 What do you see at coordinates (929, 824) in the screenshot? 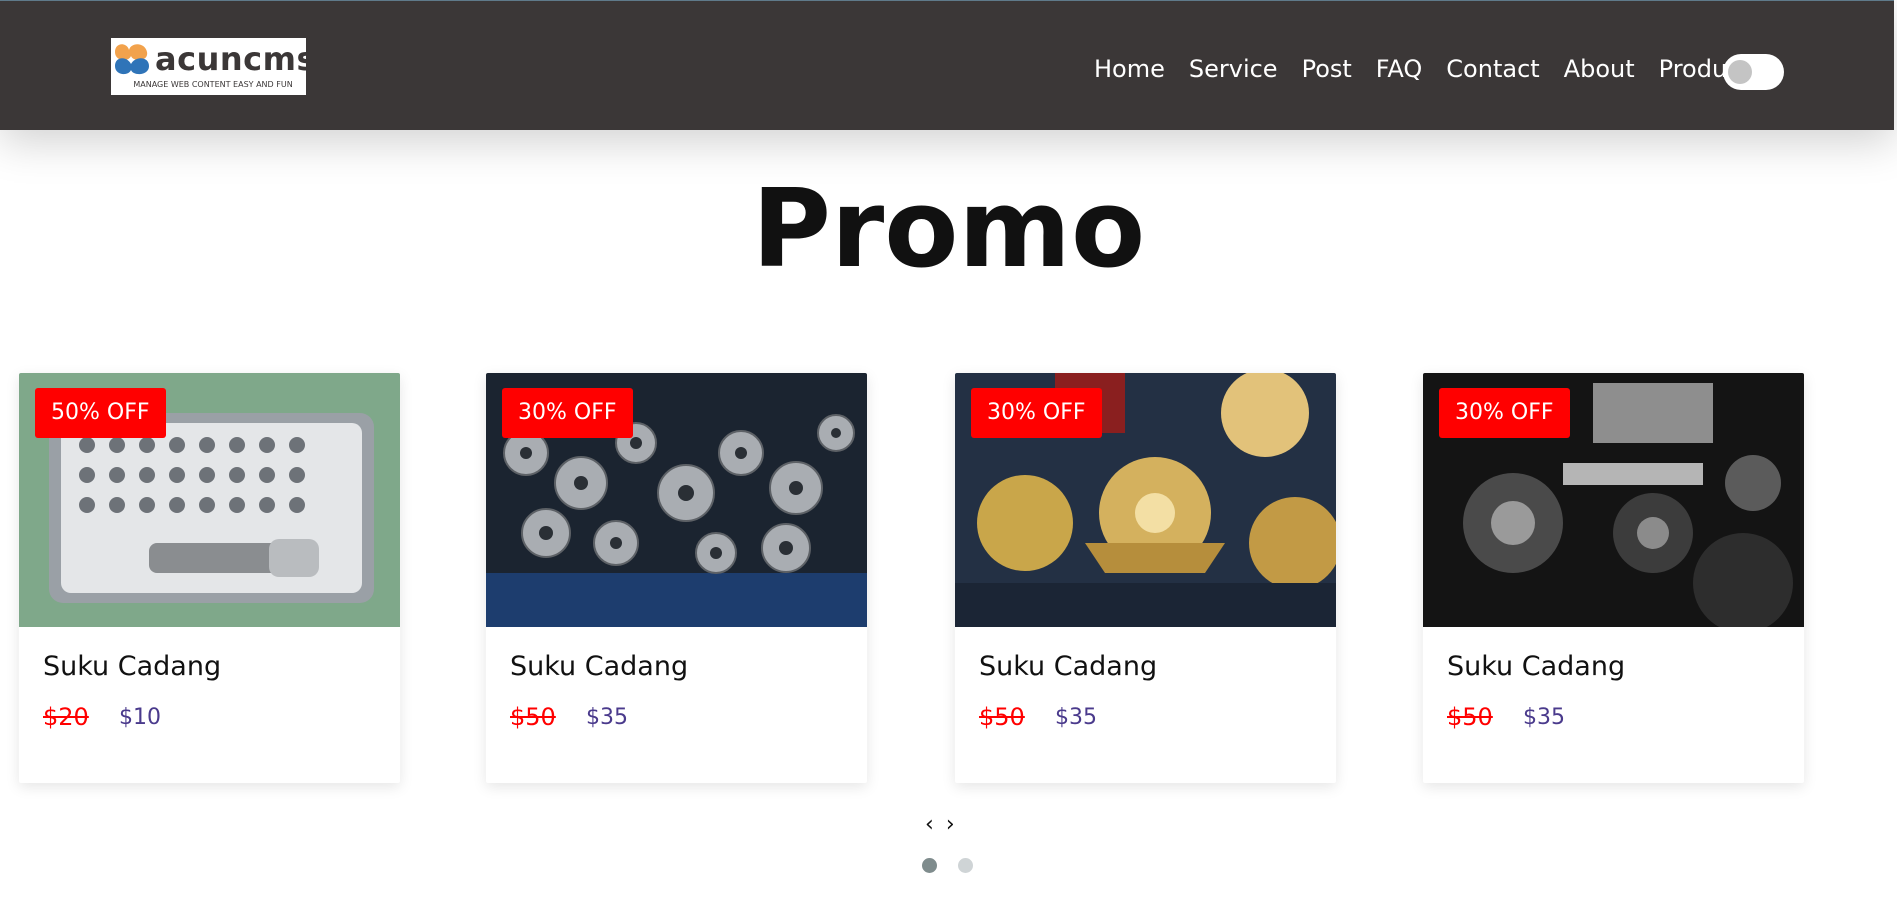
I see `carousel-prev-button: ‹` at bounding box center [929, 824].